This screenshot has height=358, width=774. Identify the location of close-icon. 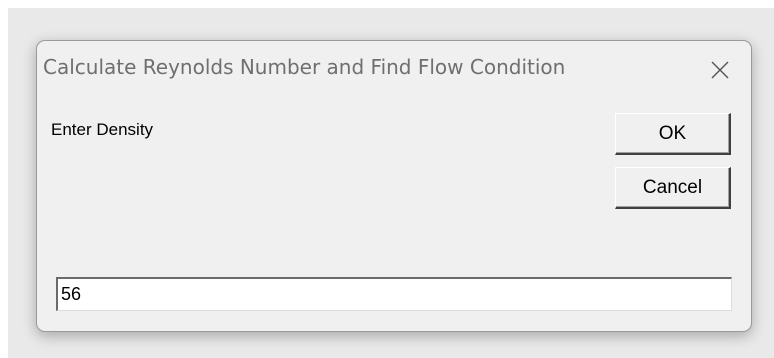
(720, 70).